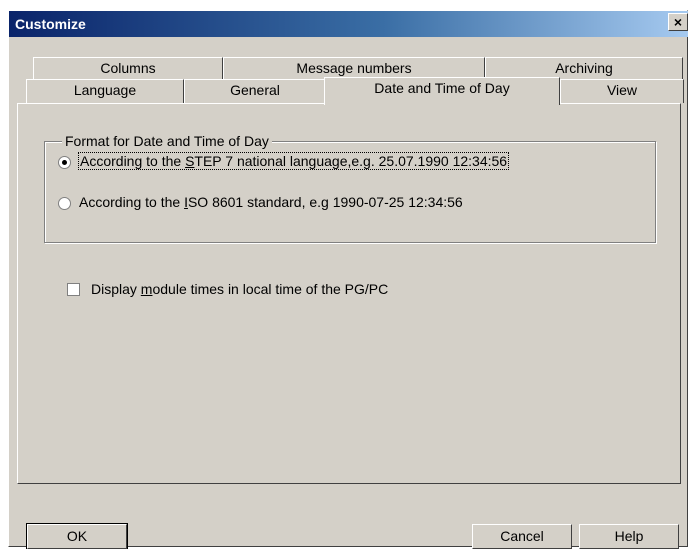 This screenshot has width=688, height=549. I want to click on label-mnemonic: m, so click(146, 289).